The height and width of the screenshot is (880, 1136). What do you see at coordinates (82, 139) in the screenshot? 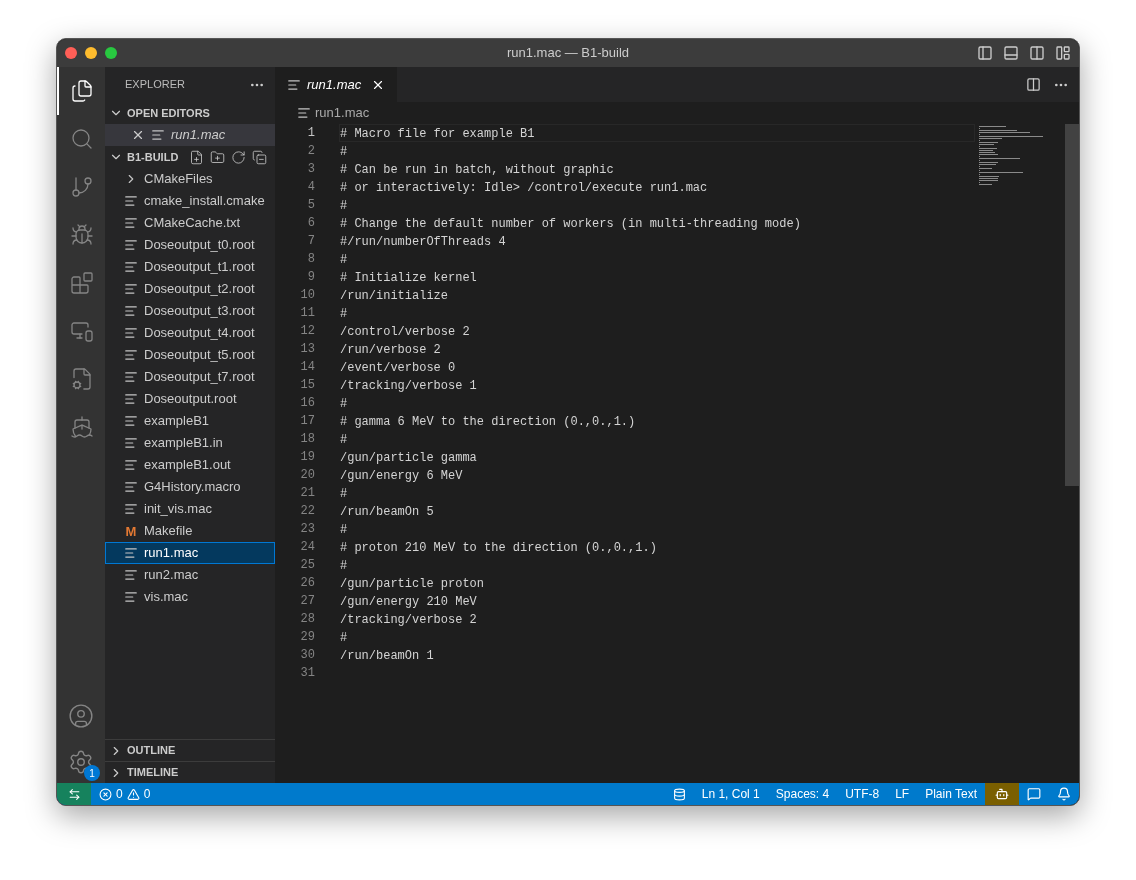
I see `search-icon` at bounding box center [82, 139].